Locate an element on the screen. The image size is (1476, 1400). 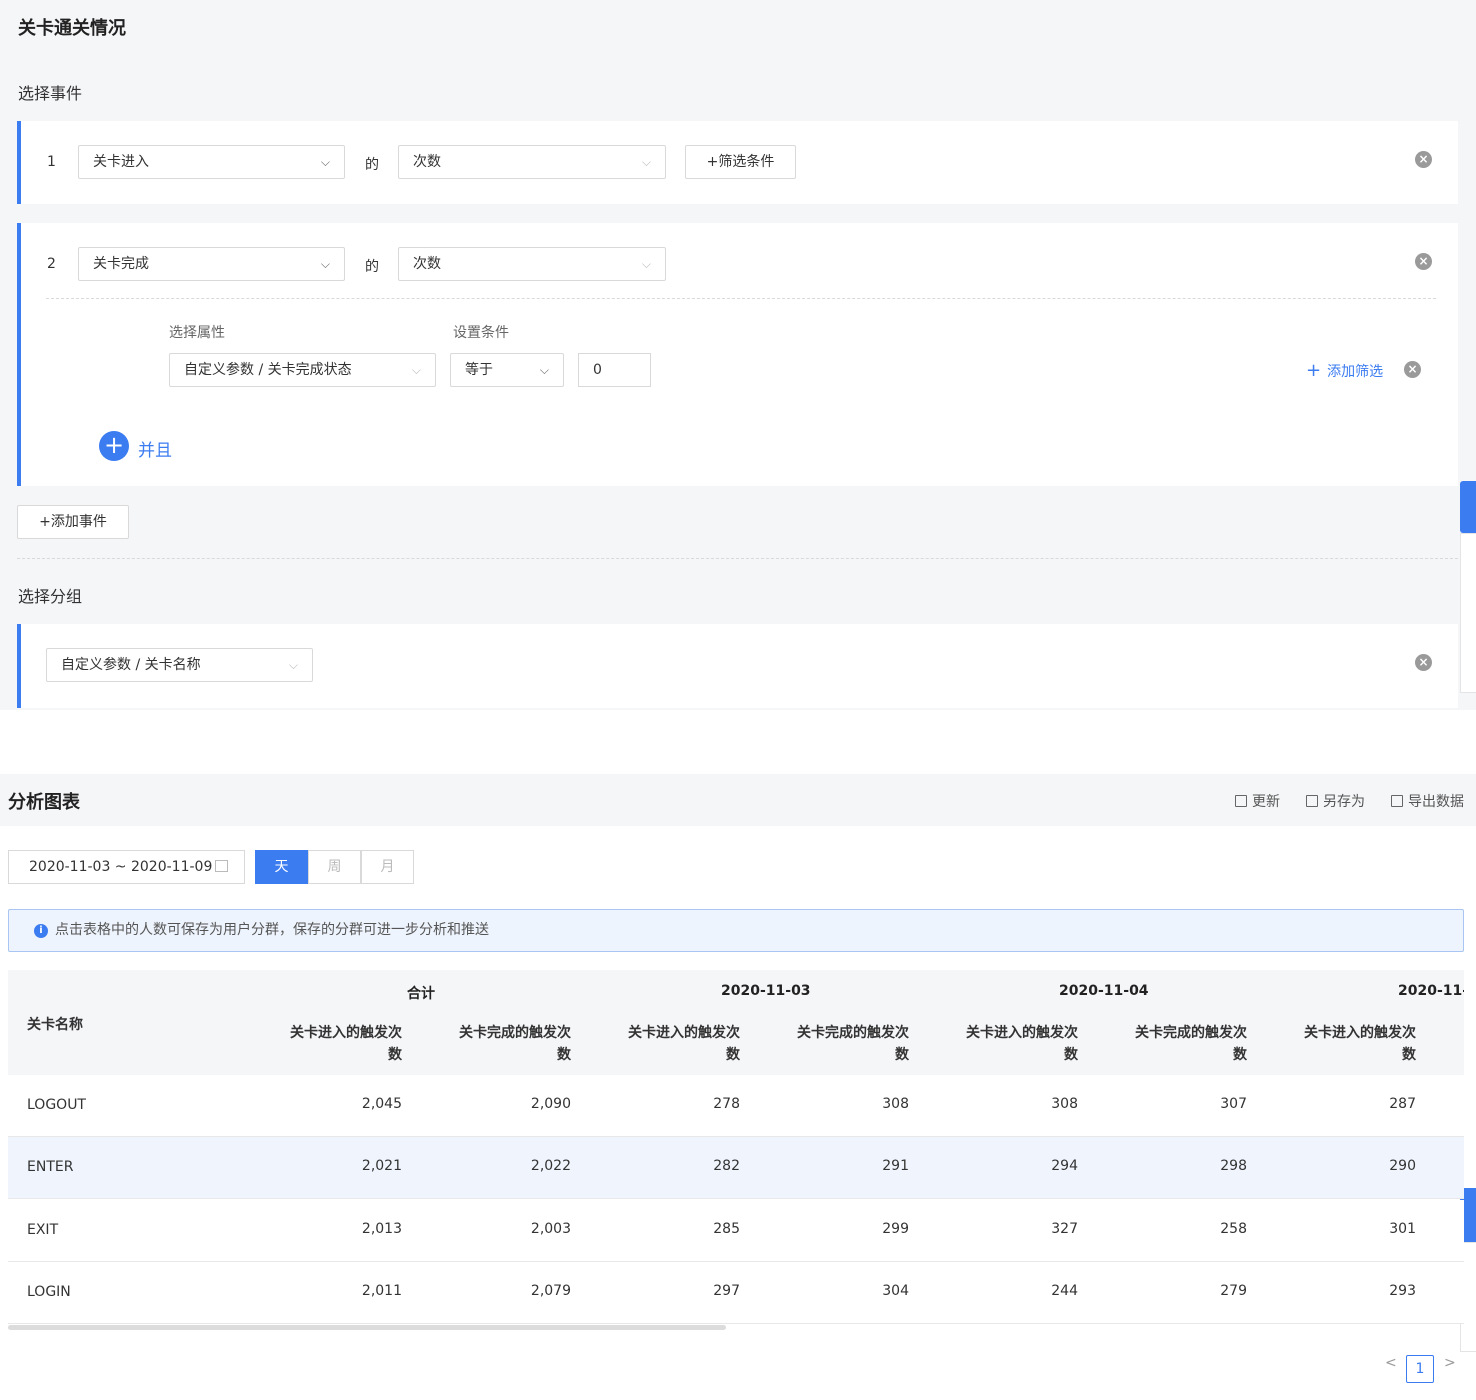
header-actions: 更新 另存为 导出数据 is located at coordinates (1349, 801).